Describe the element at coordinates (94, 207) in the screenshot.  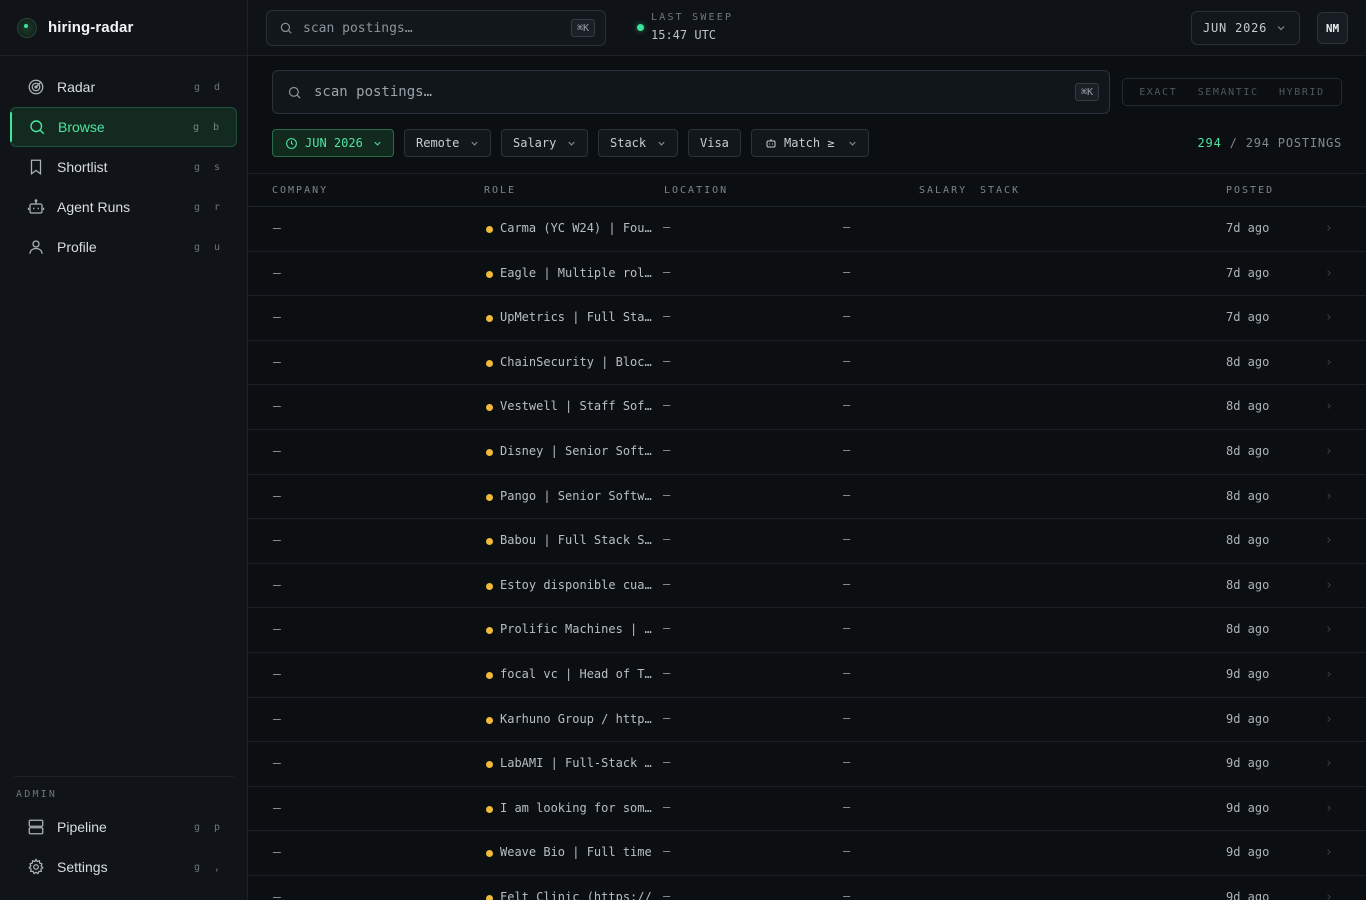
I see `sidebar-item-label: Agent Runs` at that location.